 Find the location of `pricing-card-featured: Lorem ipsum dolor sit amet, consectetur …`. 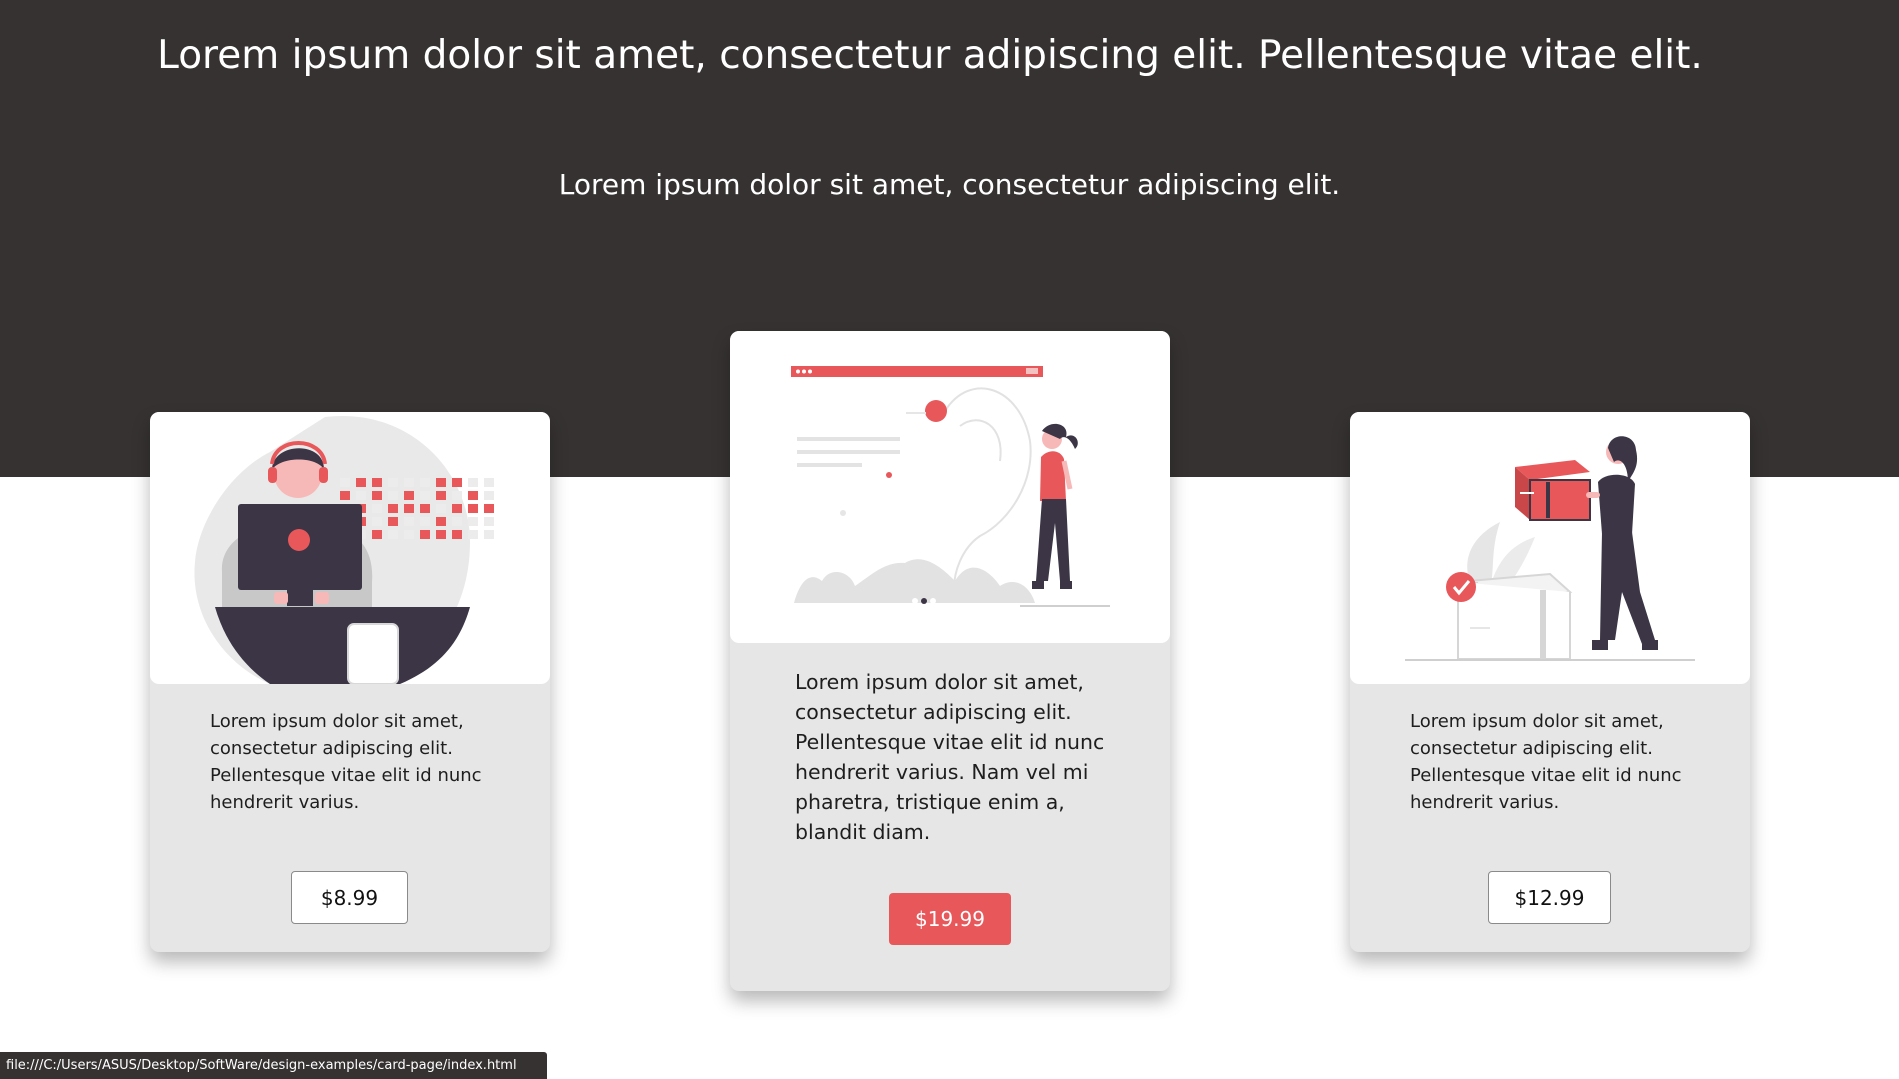

pricing-card-featured: Lorem ipsum dolor sit amet, consectetur … is located at coordinates (950, 661).